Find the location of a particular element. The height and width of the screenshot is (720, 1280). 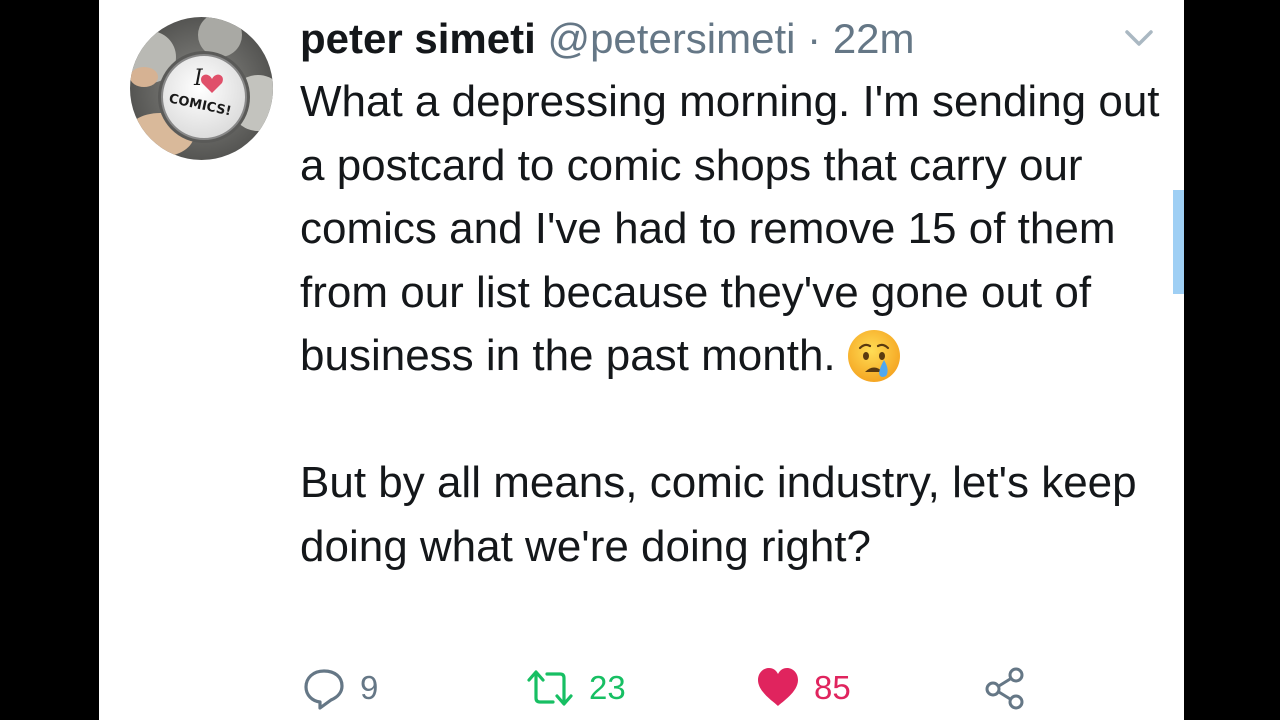

author-handle: @petersimeti is located at coordinates (671, 38).